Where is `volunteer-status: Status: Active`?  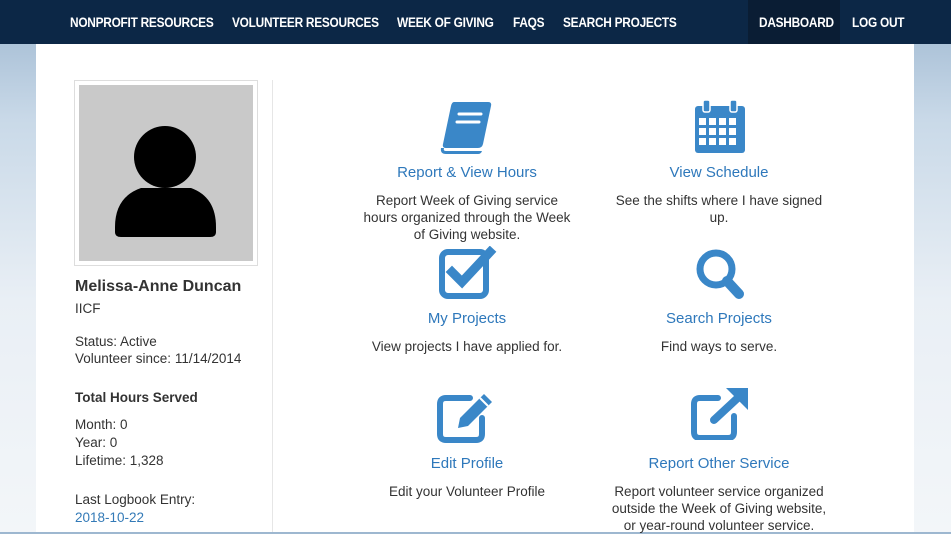 volunteer-status: Status: Active is located at coordinates (116, 341).